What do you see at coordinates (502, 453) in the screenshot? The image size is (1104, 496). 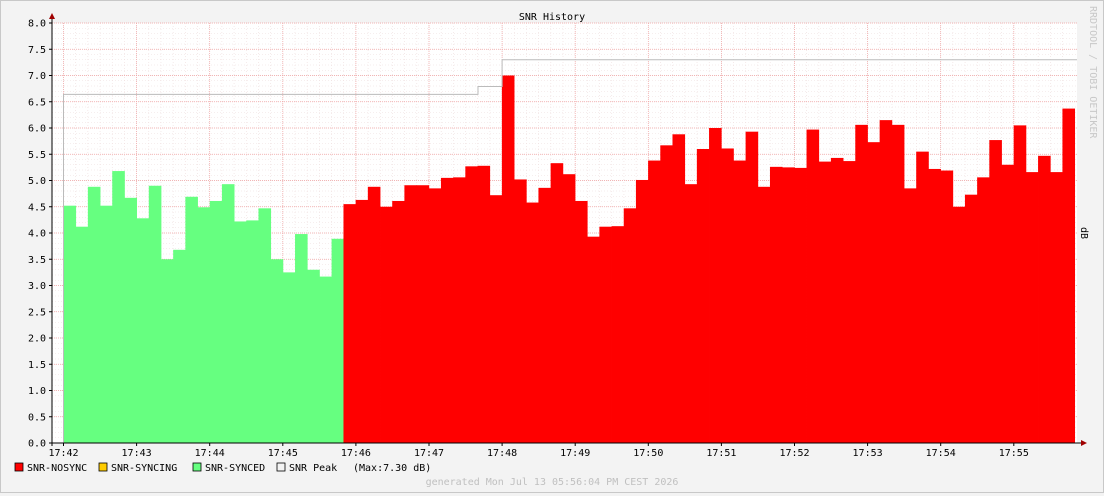 I see `x-tick-label: 17:48` at bounding box center [502, 453].